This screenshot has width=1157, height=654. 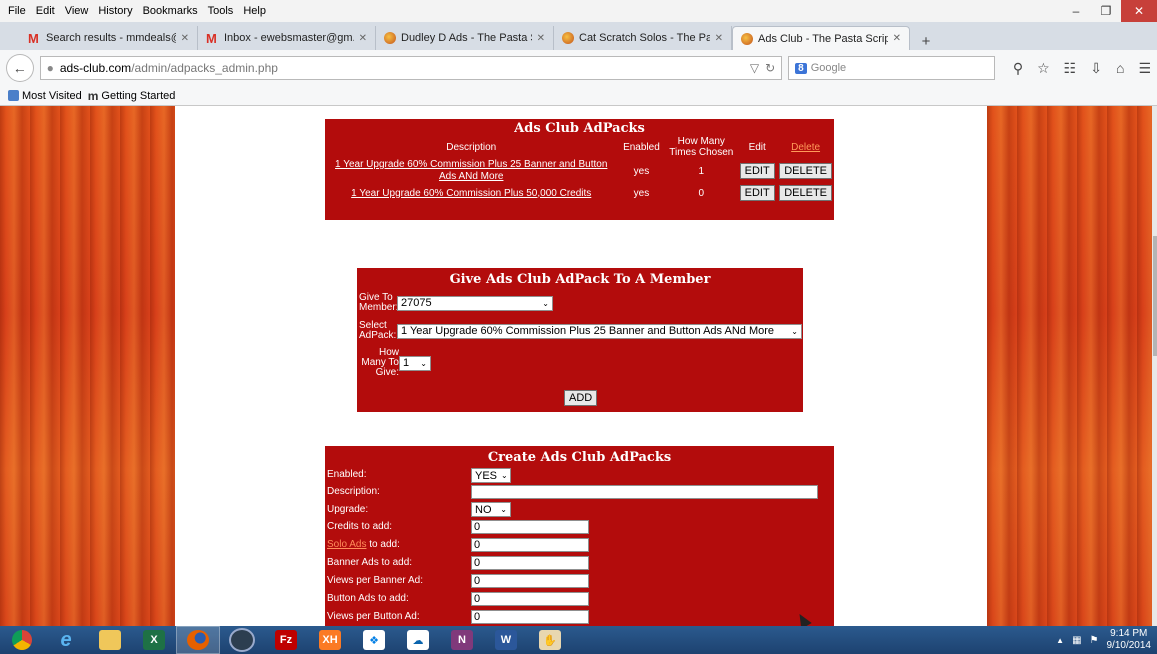 What do you see at coordinates (254, 11) in the screenshot?
I see `menu-help: Help` at bounding box center [254, 11].